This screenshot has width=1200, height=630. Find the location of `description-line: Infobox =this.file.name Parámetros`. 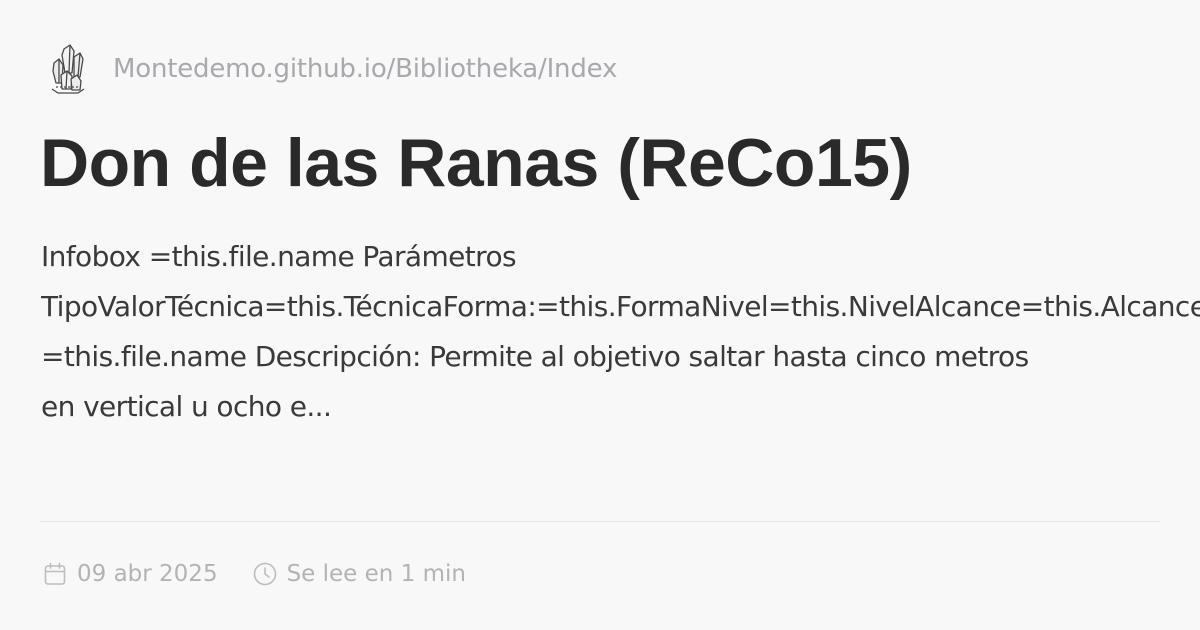

description-line: Infobox =this.file.name Parámetros is located at coordinates (279, 256).